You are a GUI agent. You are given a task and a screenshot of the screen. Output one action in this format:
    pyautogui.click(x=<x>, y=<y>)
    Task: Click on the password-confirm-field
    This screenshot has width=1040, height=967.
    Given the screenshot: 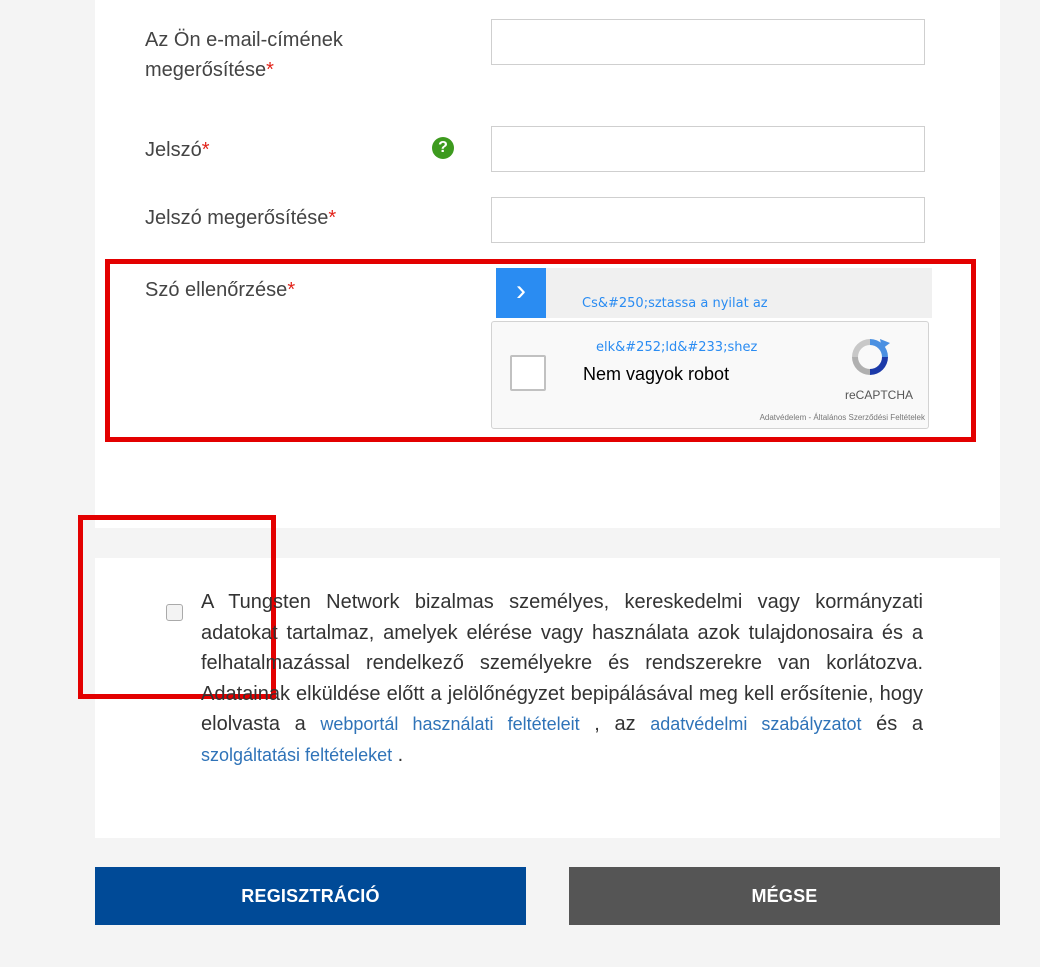 What is the action you would take?
    pyautogui.click(x=708, y=220)
    